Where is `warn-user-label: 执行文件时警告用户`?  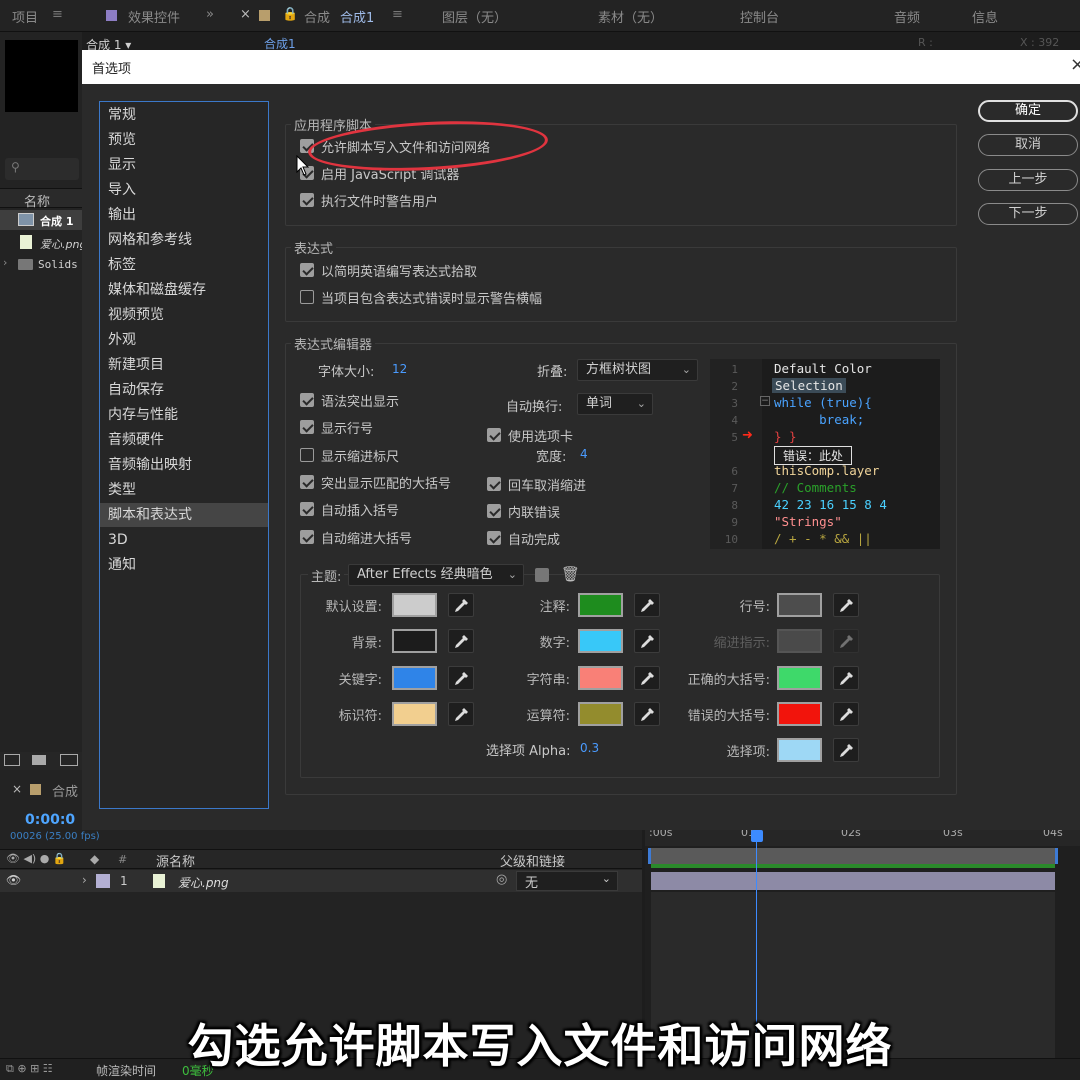 warn-user-label: 执行文件时警告用户 is located at coordinates (379, 200).